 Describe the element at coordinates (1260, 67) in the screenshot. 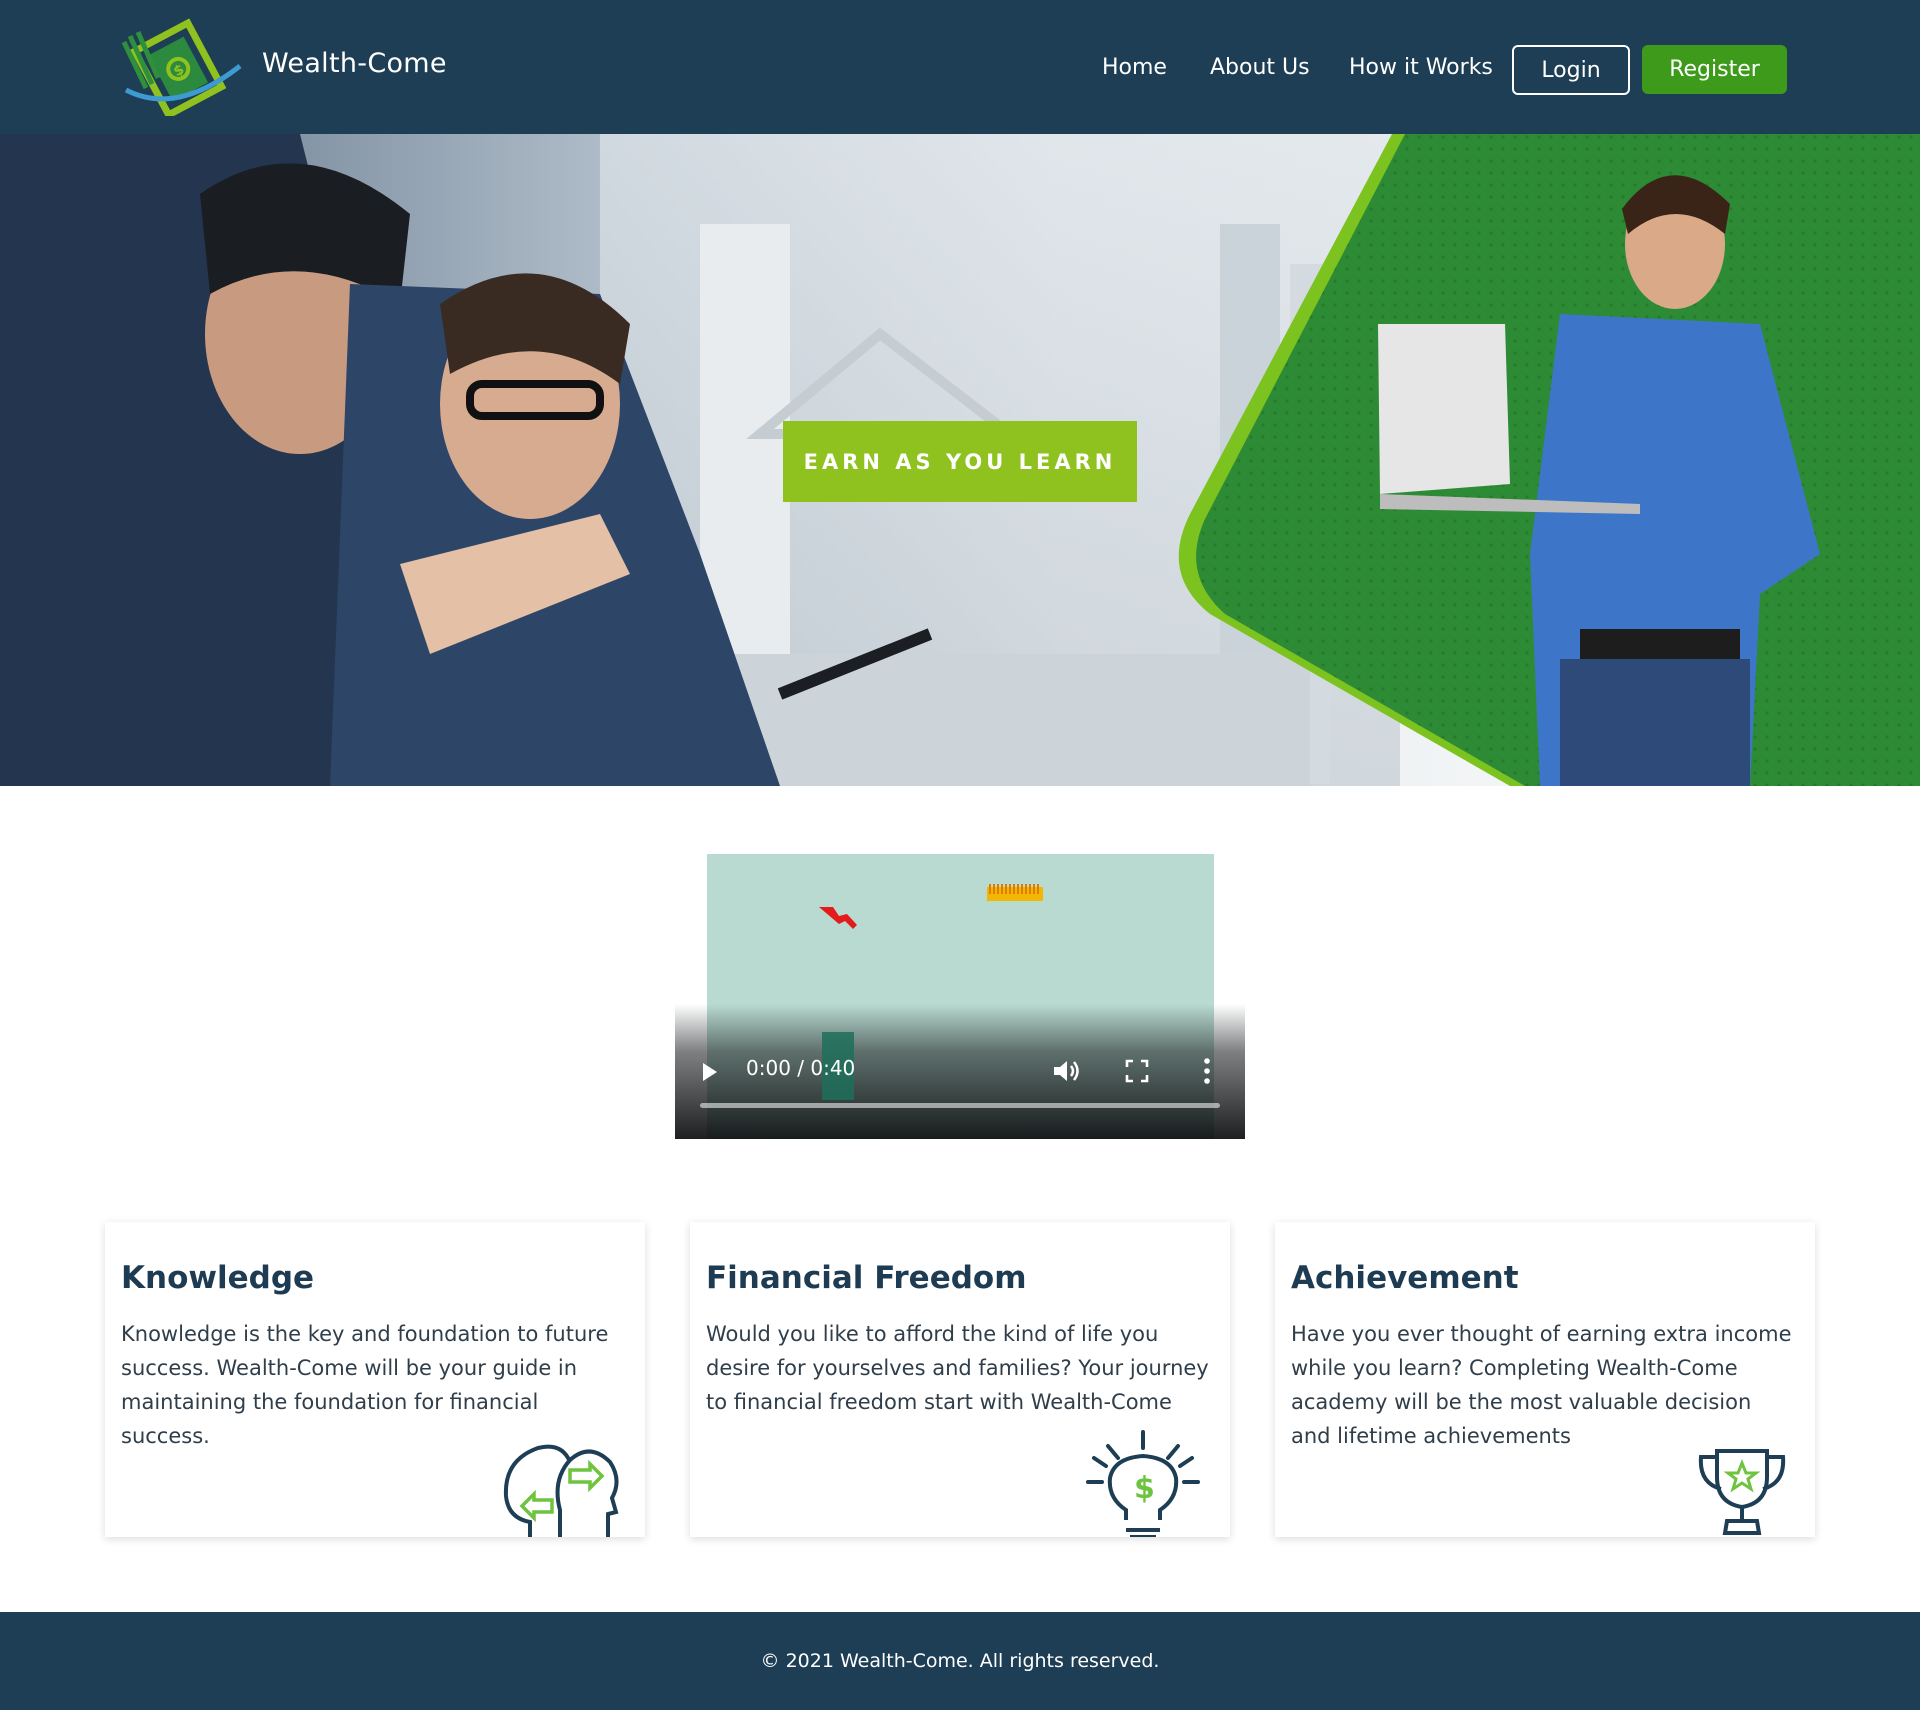

I see `nav-about-us: About Us` at that location.